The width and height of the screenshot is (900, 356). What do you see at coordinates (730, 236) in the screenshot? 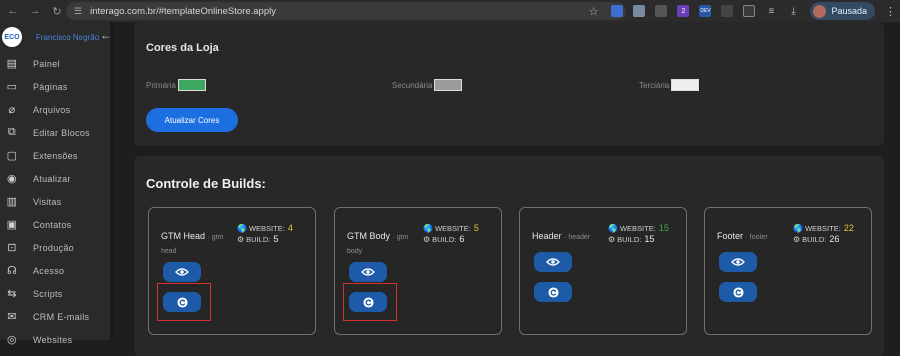
I see `build-name: Footer` at bounding box center [730, 236].